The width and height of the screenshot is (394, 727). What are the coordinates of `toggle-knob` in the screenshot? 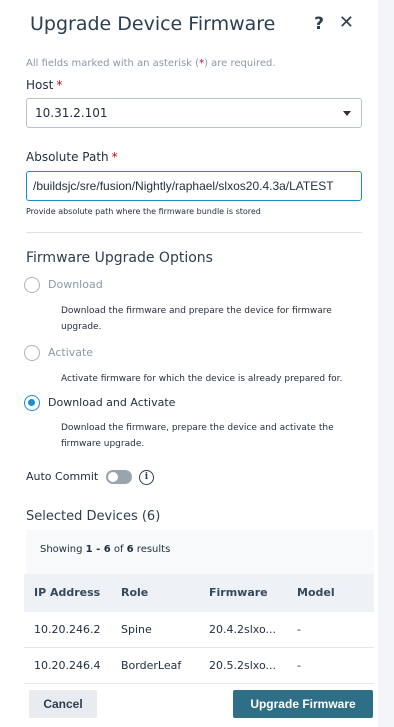 It's located at (113, 477).